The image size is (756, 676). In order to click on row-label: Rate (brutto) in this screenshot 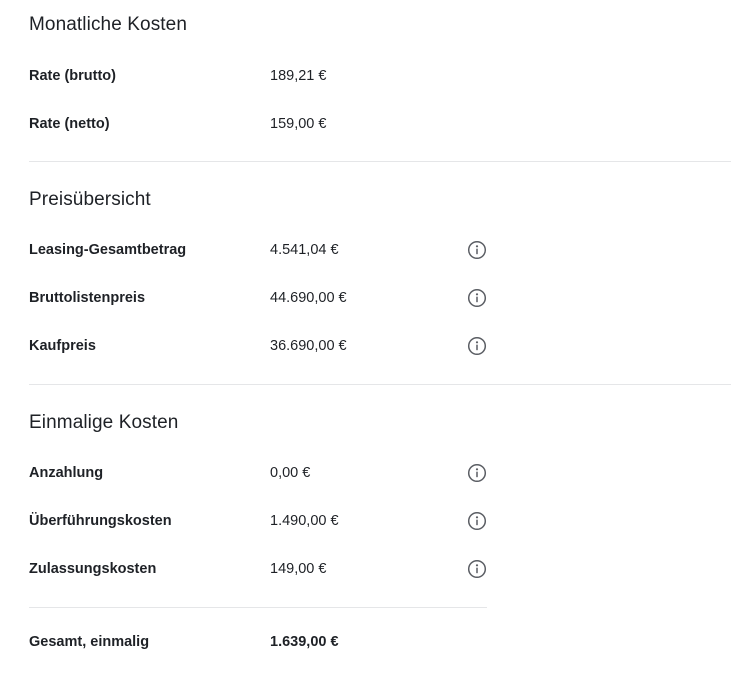, I will do `click(72, 76)`.